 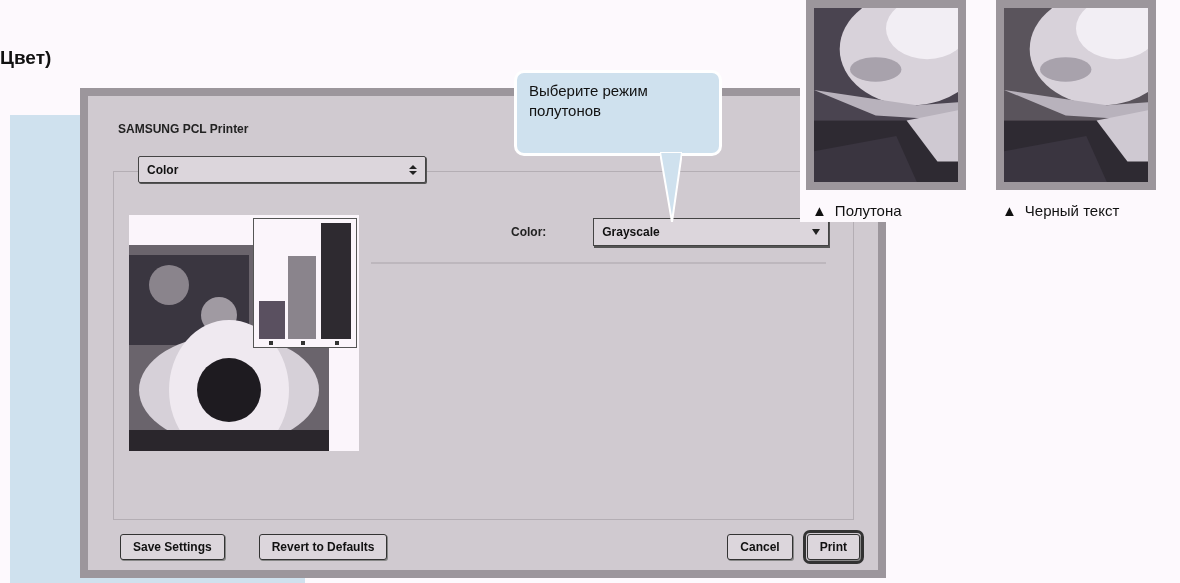 I want to click on color-label: Color:, so click(x=529, y=232).